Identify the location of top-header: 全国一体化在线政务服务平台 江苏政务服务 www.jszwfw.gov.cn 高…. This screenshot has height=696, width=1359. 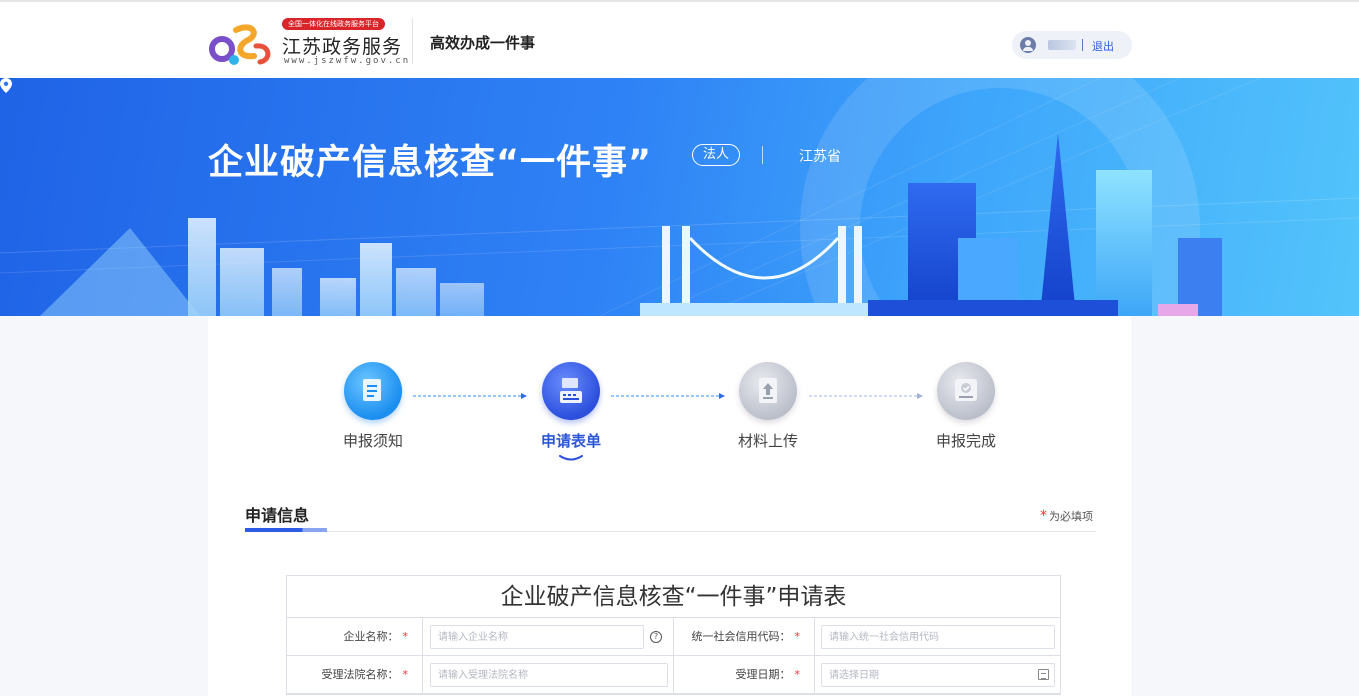
(679, 39).